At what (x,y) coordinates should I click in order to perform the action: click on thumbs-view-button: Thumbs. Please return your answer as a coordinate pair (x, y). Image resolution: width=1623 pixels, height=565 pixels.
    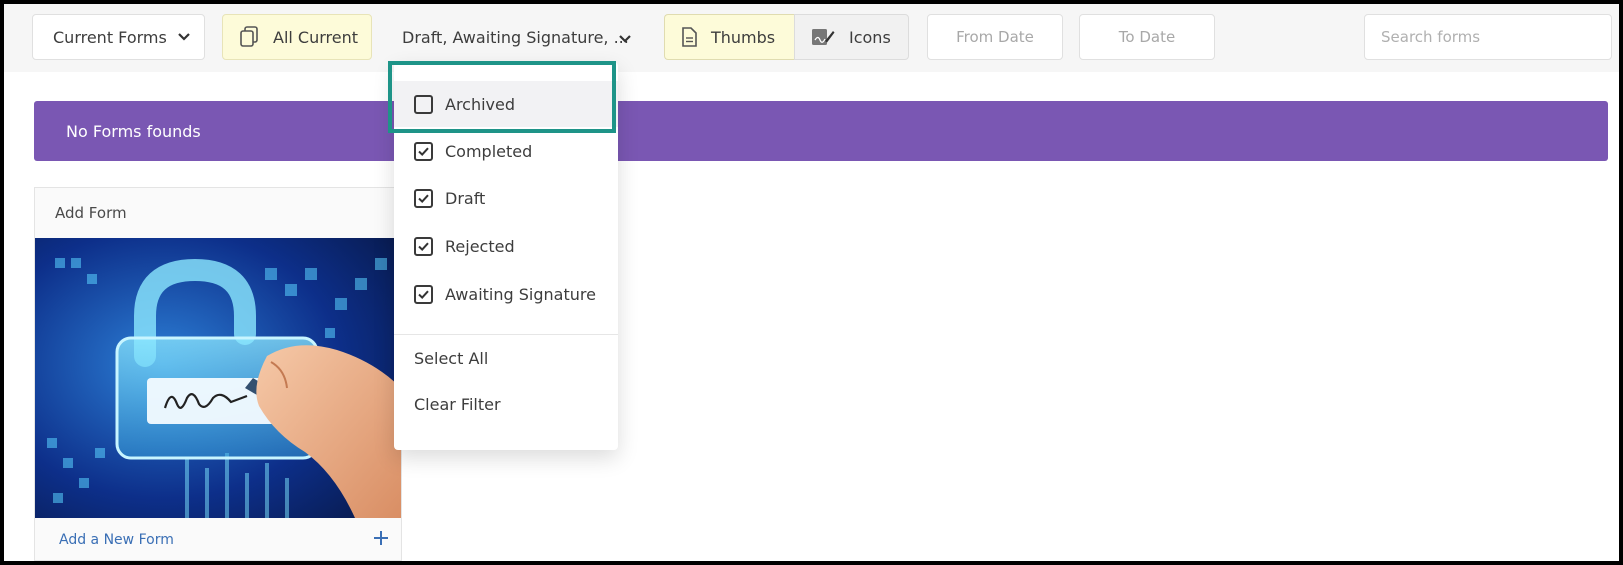
    Looking at the image, I should click on (729, 37).